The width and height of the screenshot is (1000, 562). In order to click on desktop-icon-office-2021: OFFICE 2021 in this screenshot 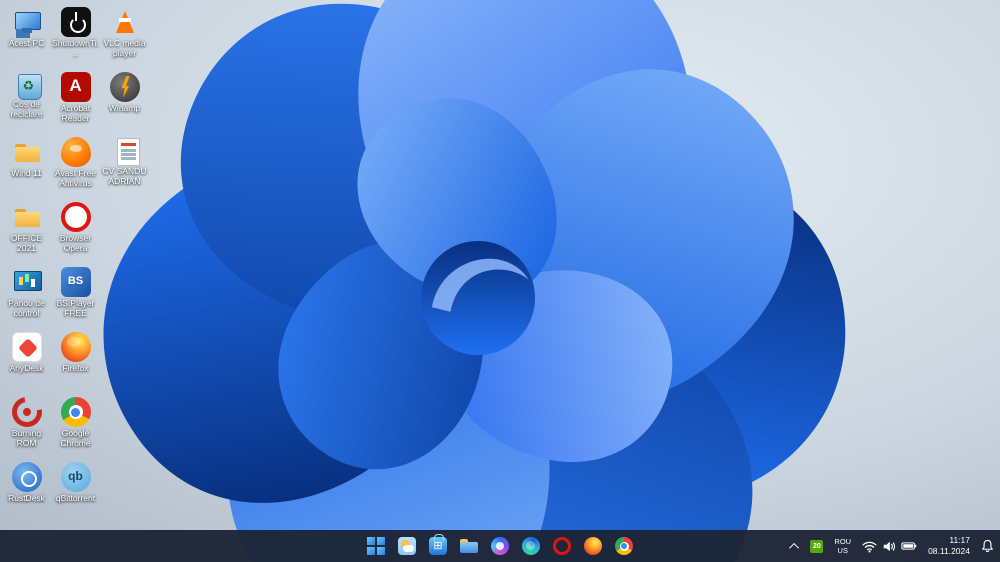, I will do `click(26, 231)`.